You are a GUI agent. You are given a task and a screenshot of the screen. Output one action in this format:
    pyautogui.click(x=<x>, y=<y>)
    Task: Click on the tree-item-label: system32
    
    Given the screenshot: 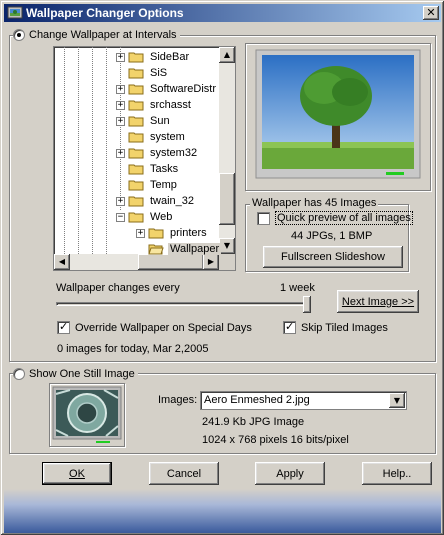 What is the action you would take?
    pyautogui.click(x=174, y=153)
    